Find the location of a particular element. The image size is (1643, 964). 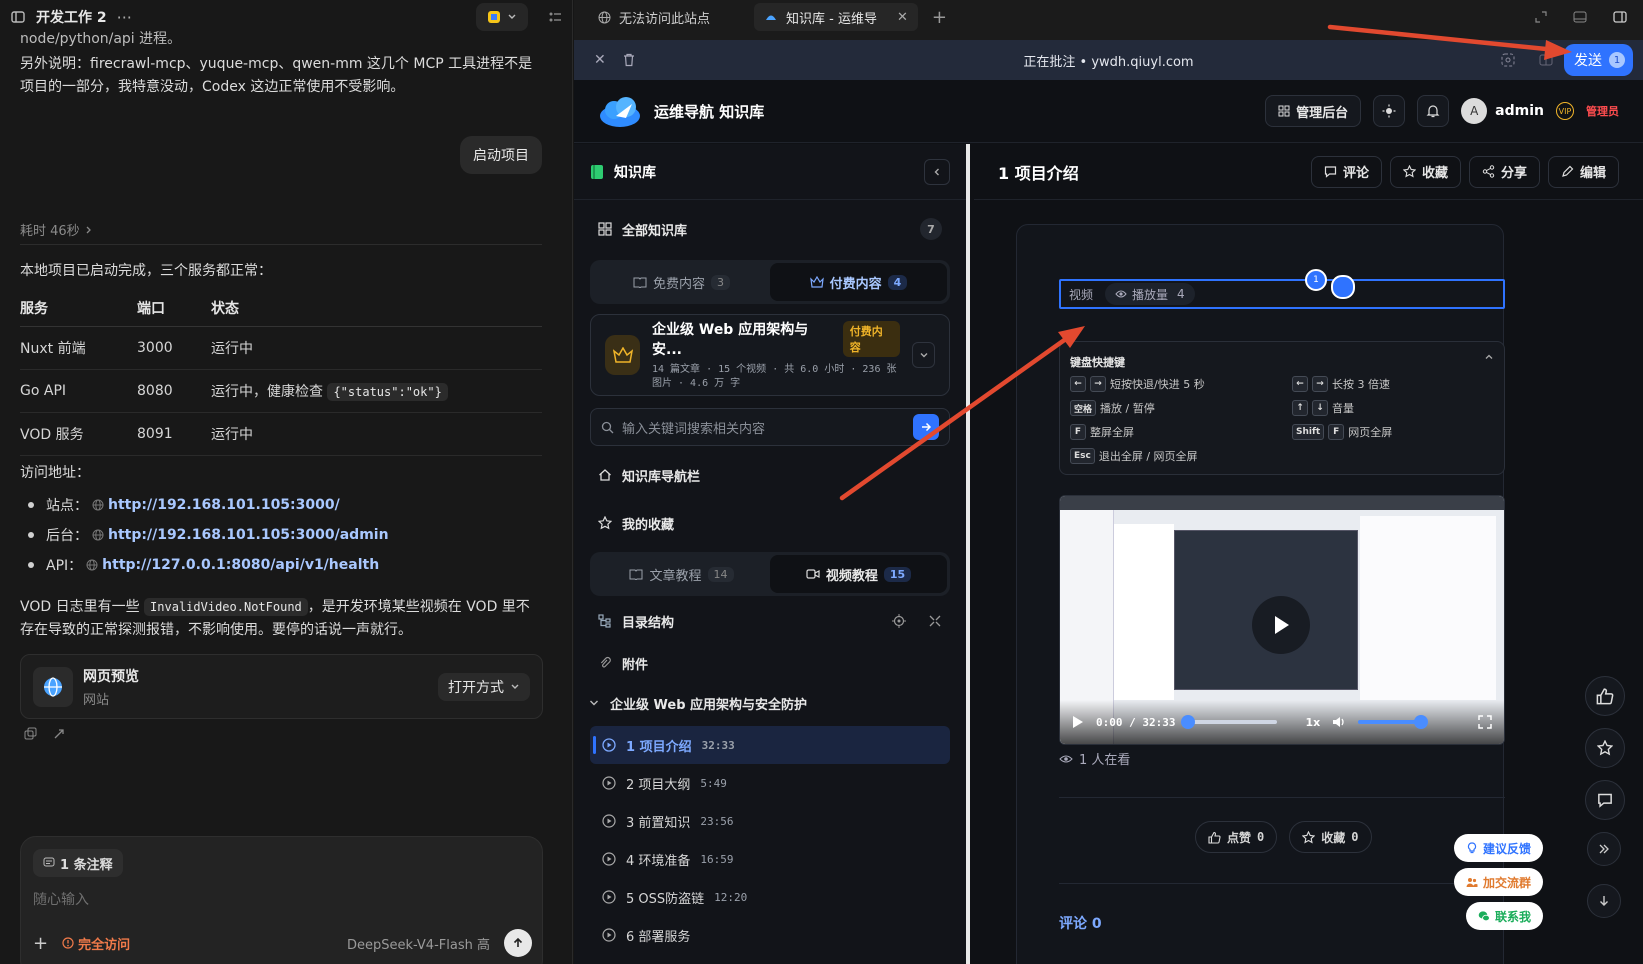

join-group-button: 加交流群 is located at coordinates (1498, 882).